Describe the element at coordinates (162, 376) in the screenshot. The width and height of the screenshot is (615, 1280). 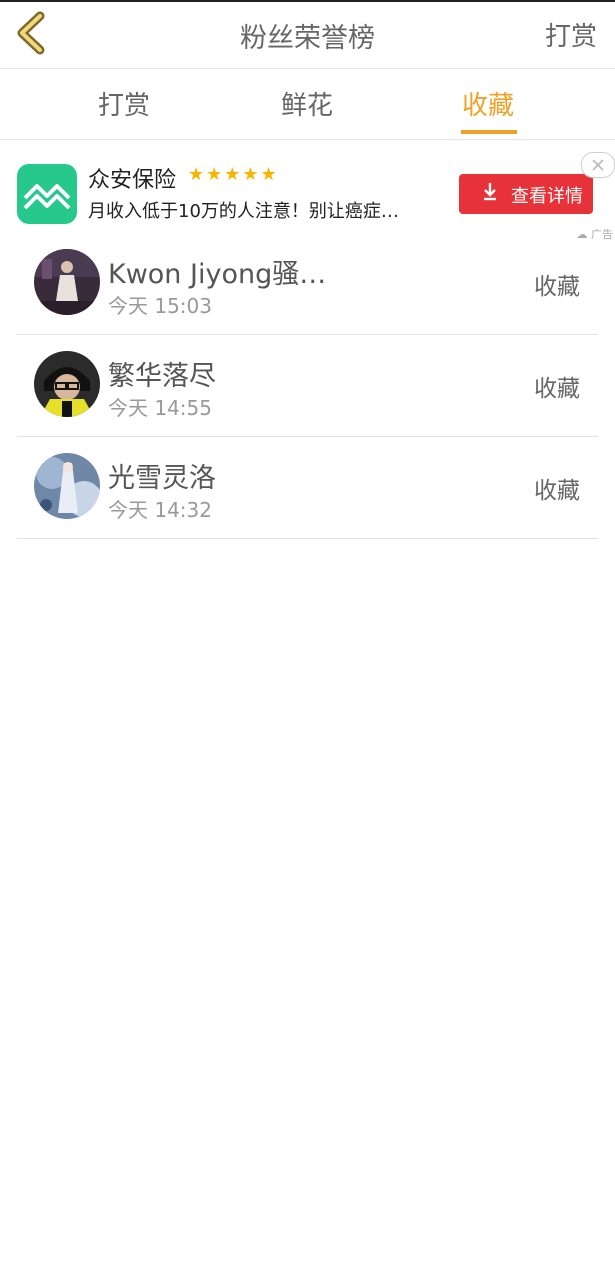
I see `user-name: 繁华落尽` at that location.